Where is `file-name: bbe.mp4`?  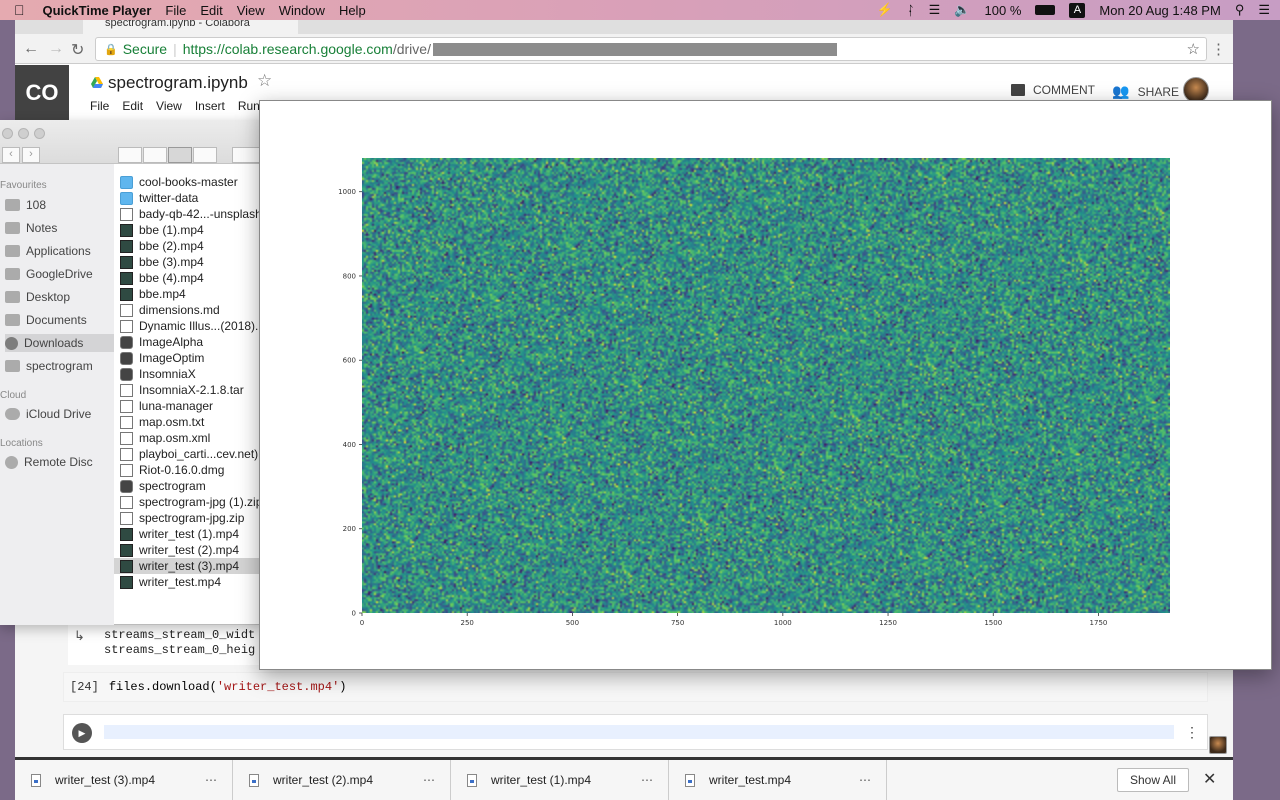
file-name: bbe.mp4 is located at coordinates (162, 294).